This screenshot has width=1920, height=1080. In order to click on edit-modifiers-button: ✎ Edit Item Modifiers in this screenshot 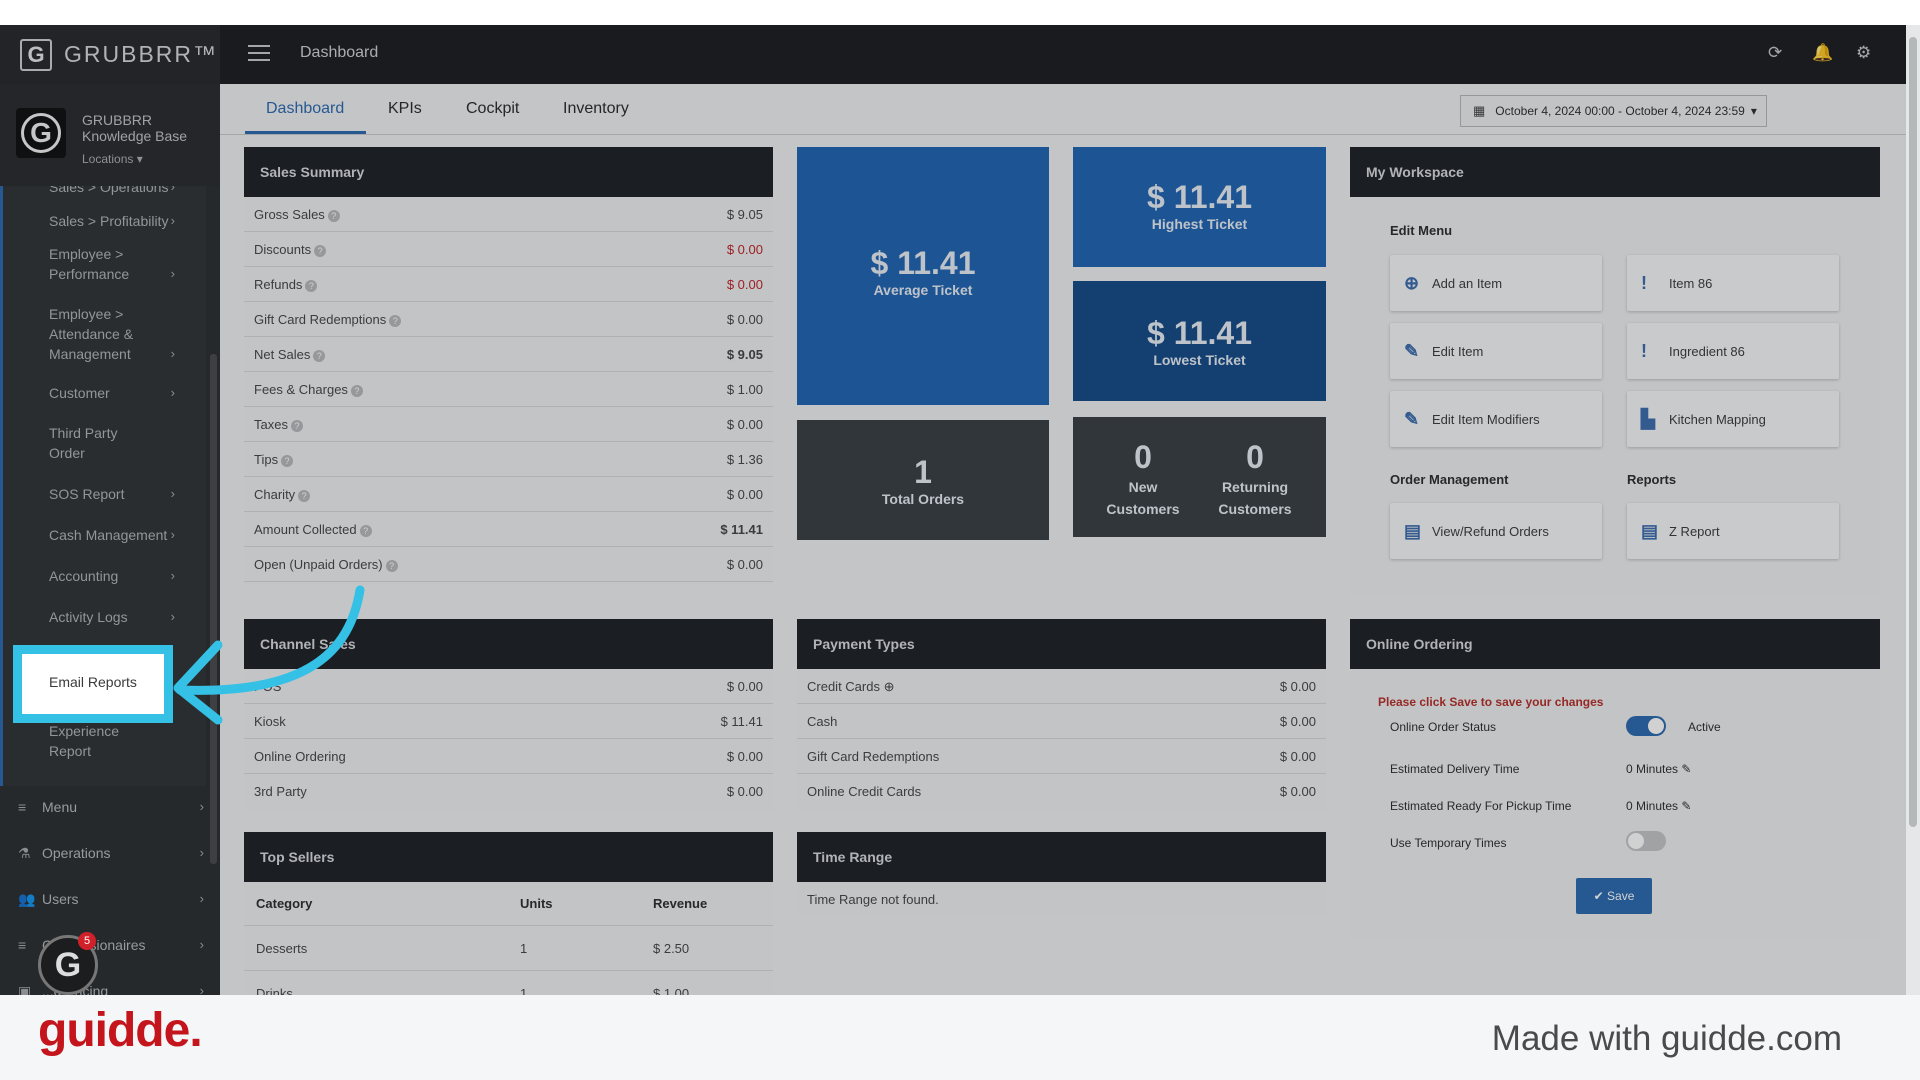, I will do `click(1496, 419)`.